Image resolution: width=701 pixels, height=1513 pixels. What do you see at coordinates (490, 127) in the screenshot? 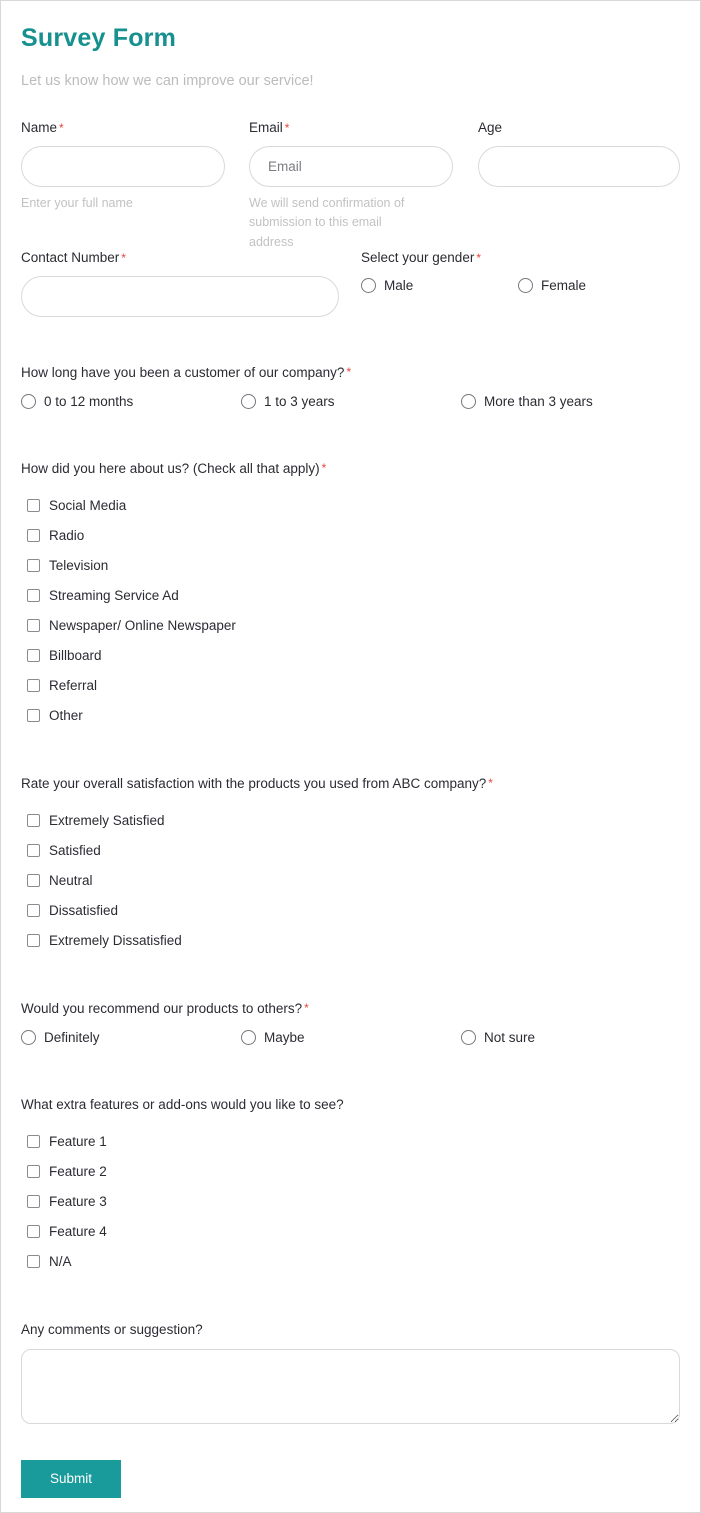
I see `age-label: Age` at bounding box center [490, 127].